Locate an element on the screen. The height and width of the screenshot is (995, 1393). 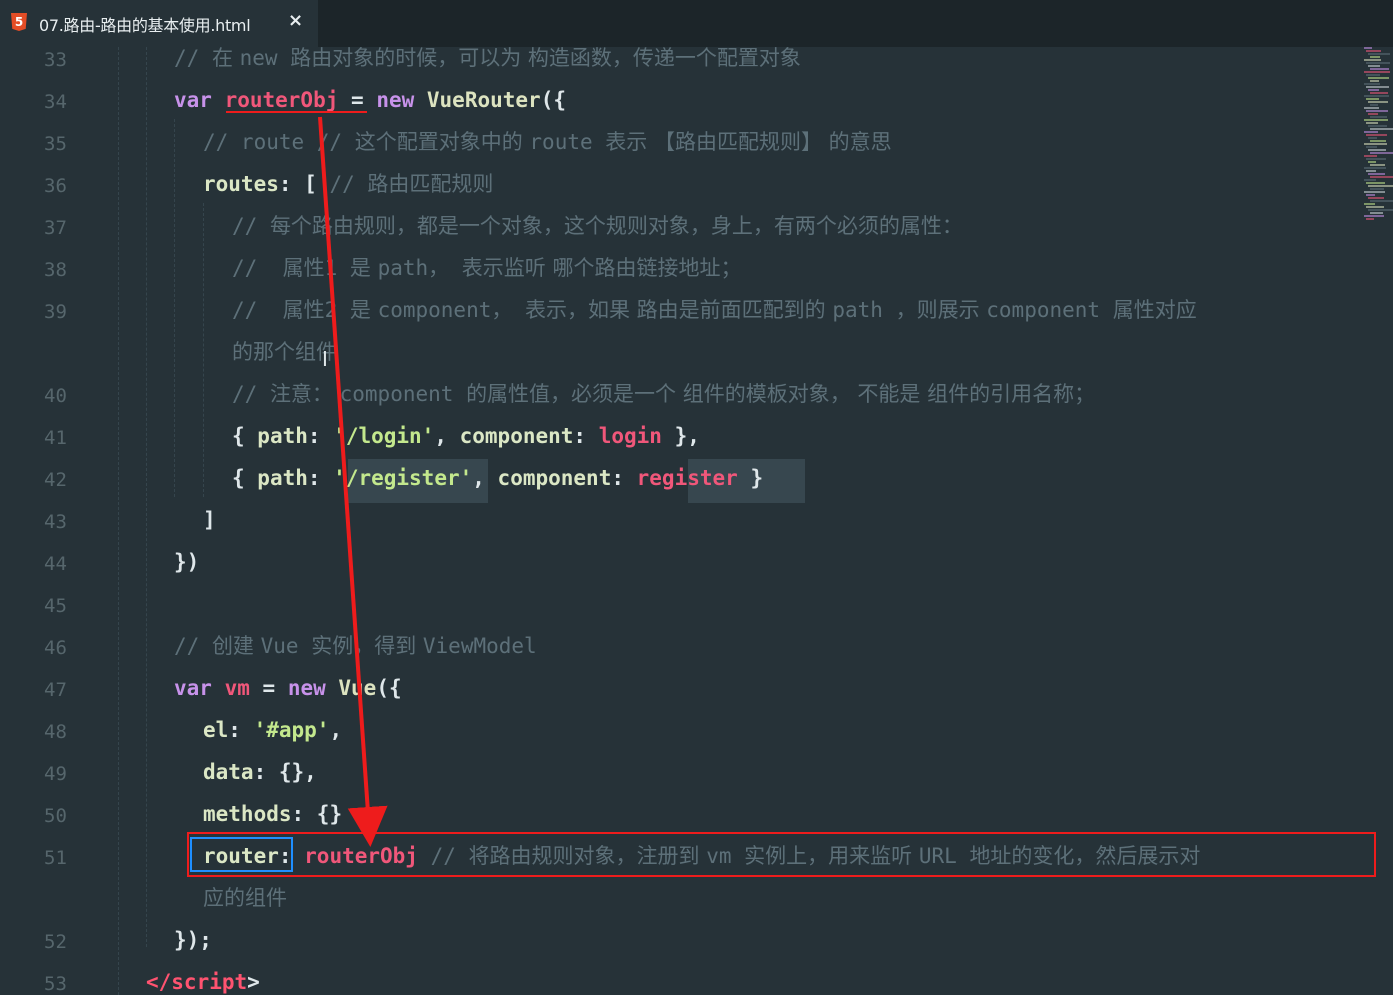
tab-bar: 5 07.路由-路由的基本使用.html × is located at coordinates (696, 23).